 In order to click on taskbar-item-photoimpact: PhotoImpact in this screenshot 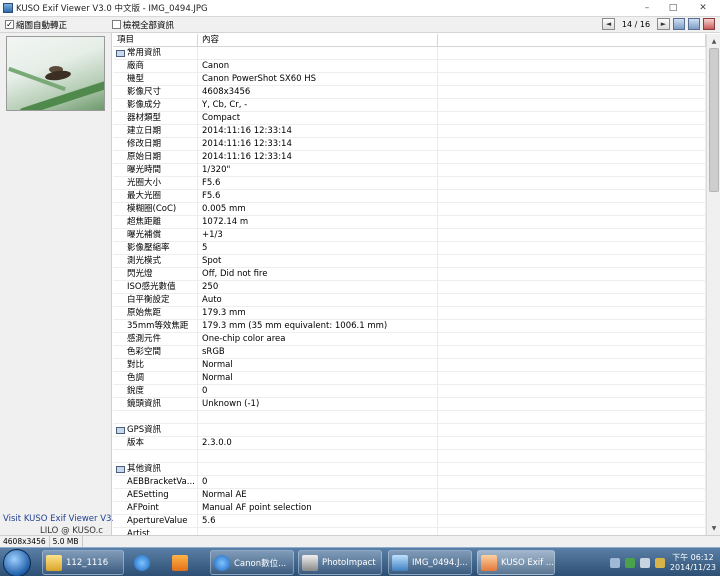, I will do `click(340, 562)`.